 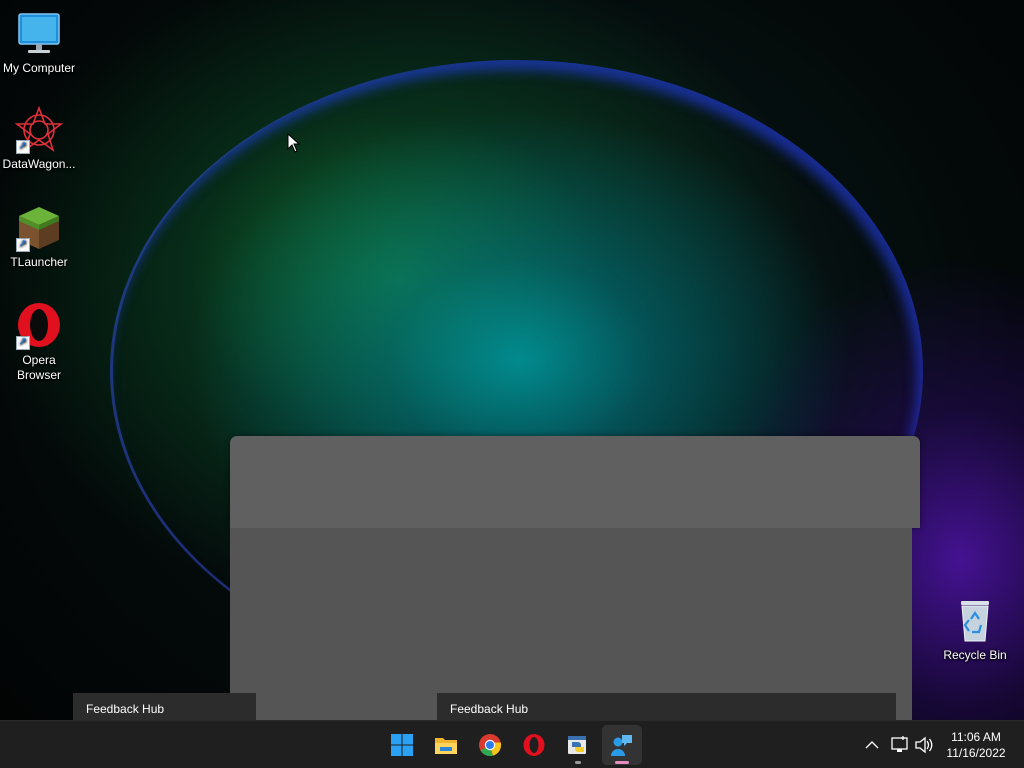 I want to click on taskbar-python-idle-button, so click(x=578, y=745).